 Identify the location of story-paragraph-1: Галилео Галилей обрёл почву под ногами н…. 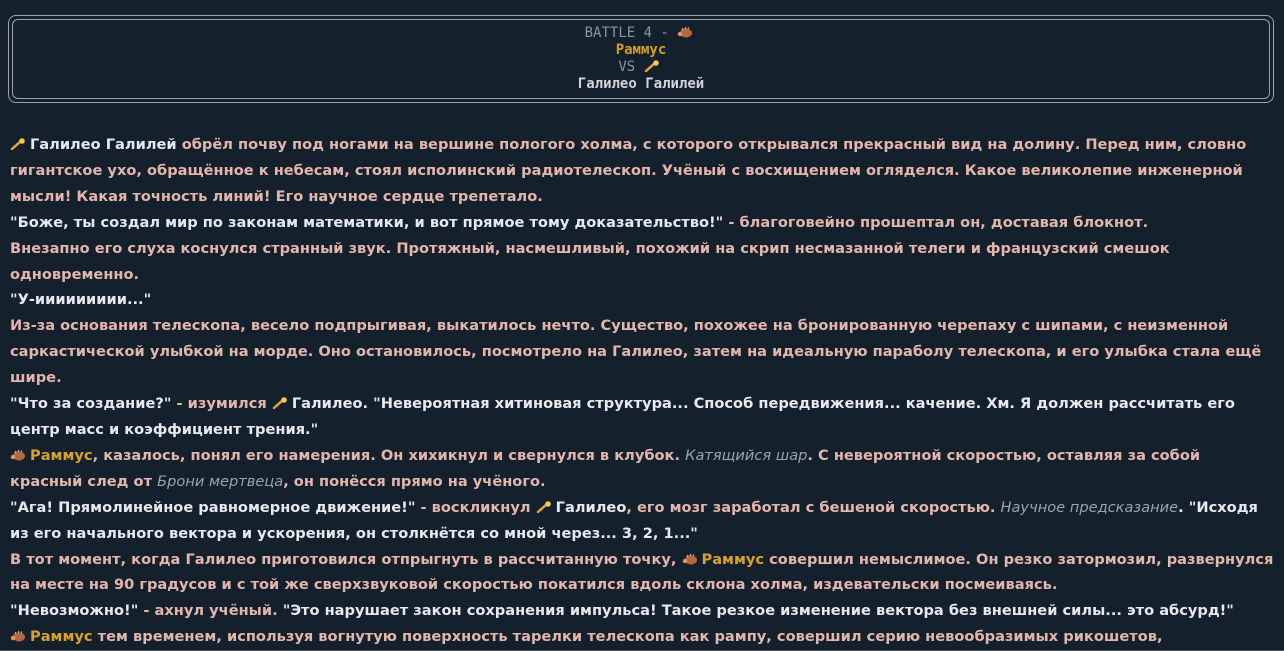
(643, 171).